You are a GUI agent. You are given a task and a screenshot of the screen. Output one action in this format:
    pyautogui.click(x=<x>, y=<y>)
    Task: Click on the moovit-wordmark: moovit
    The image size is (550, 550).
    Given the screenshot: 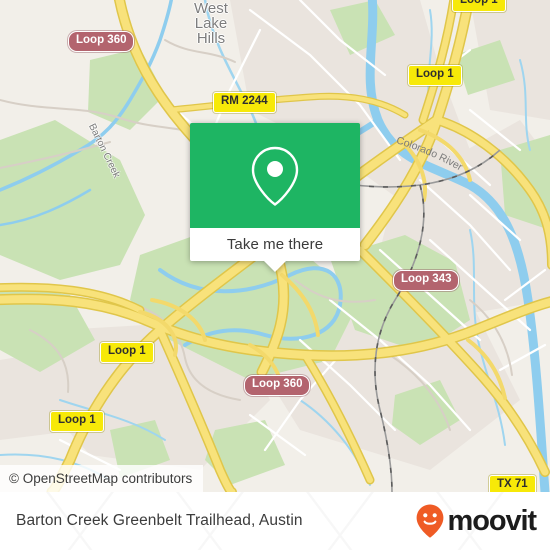 What is the action you would take?
    pyautogui.click(x=492, y=520)
    